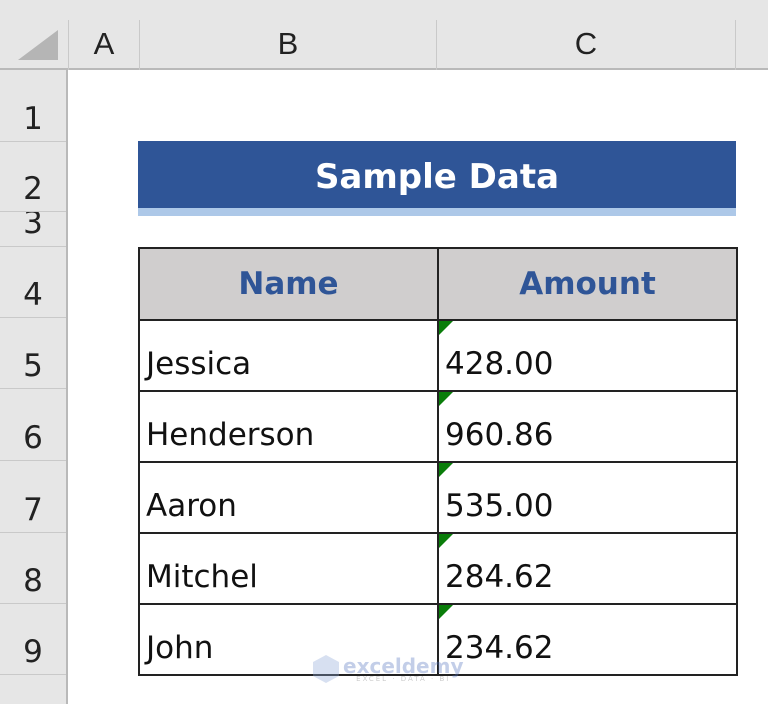 The width and height of the screenshot is (768, 704). Describe the element at coordinates (403, 678) in the screenshot. I see `watermark-tagline: EXCEL · DATA · BI` at that location.